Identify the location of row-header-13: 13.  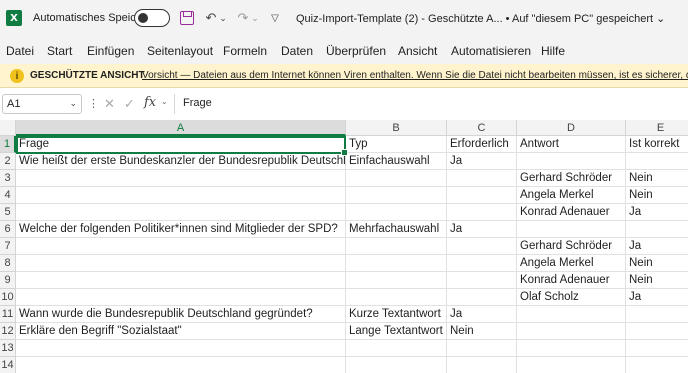
(8, 348).